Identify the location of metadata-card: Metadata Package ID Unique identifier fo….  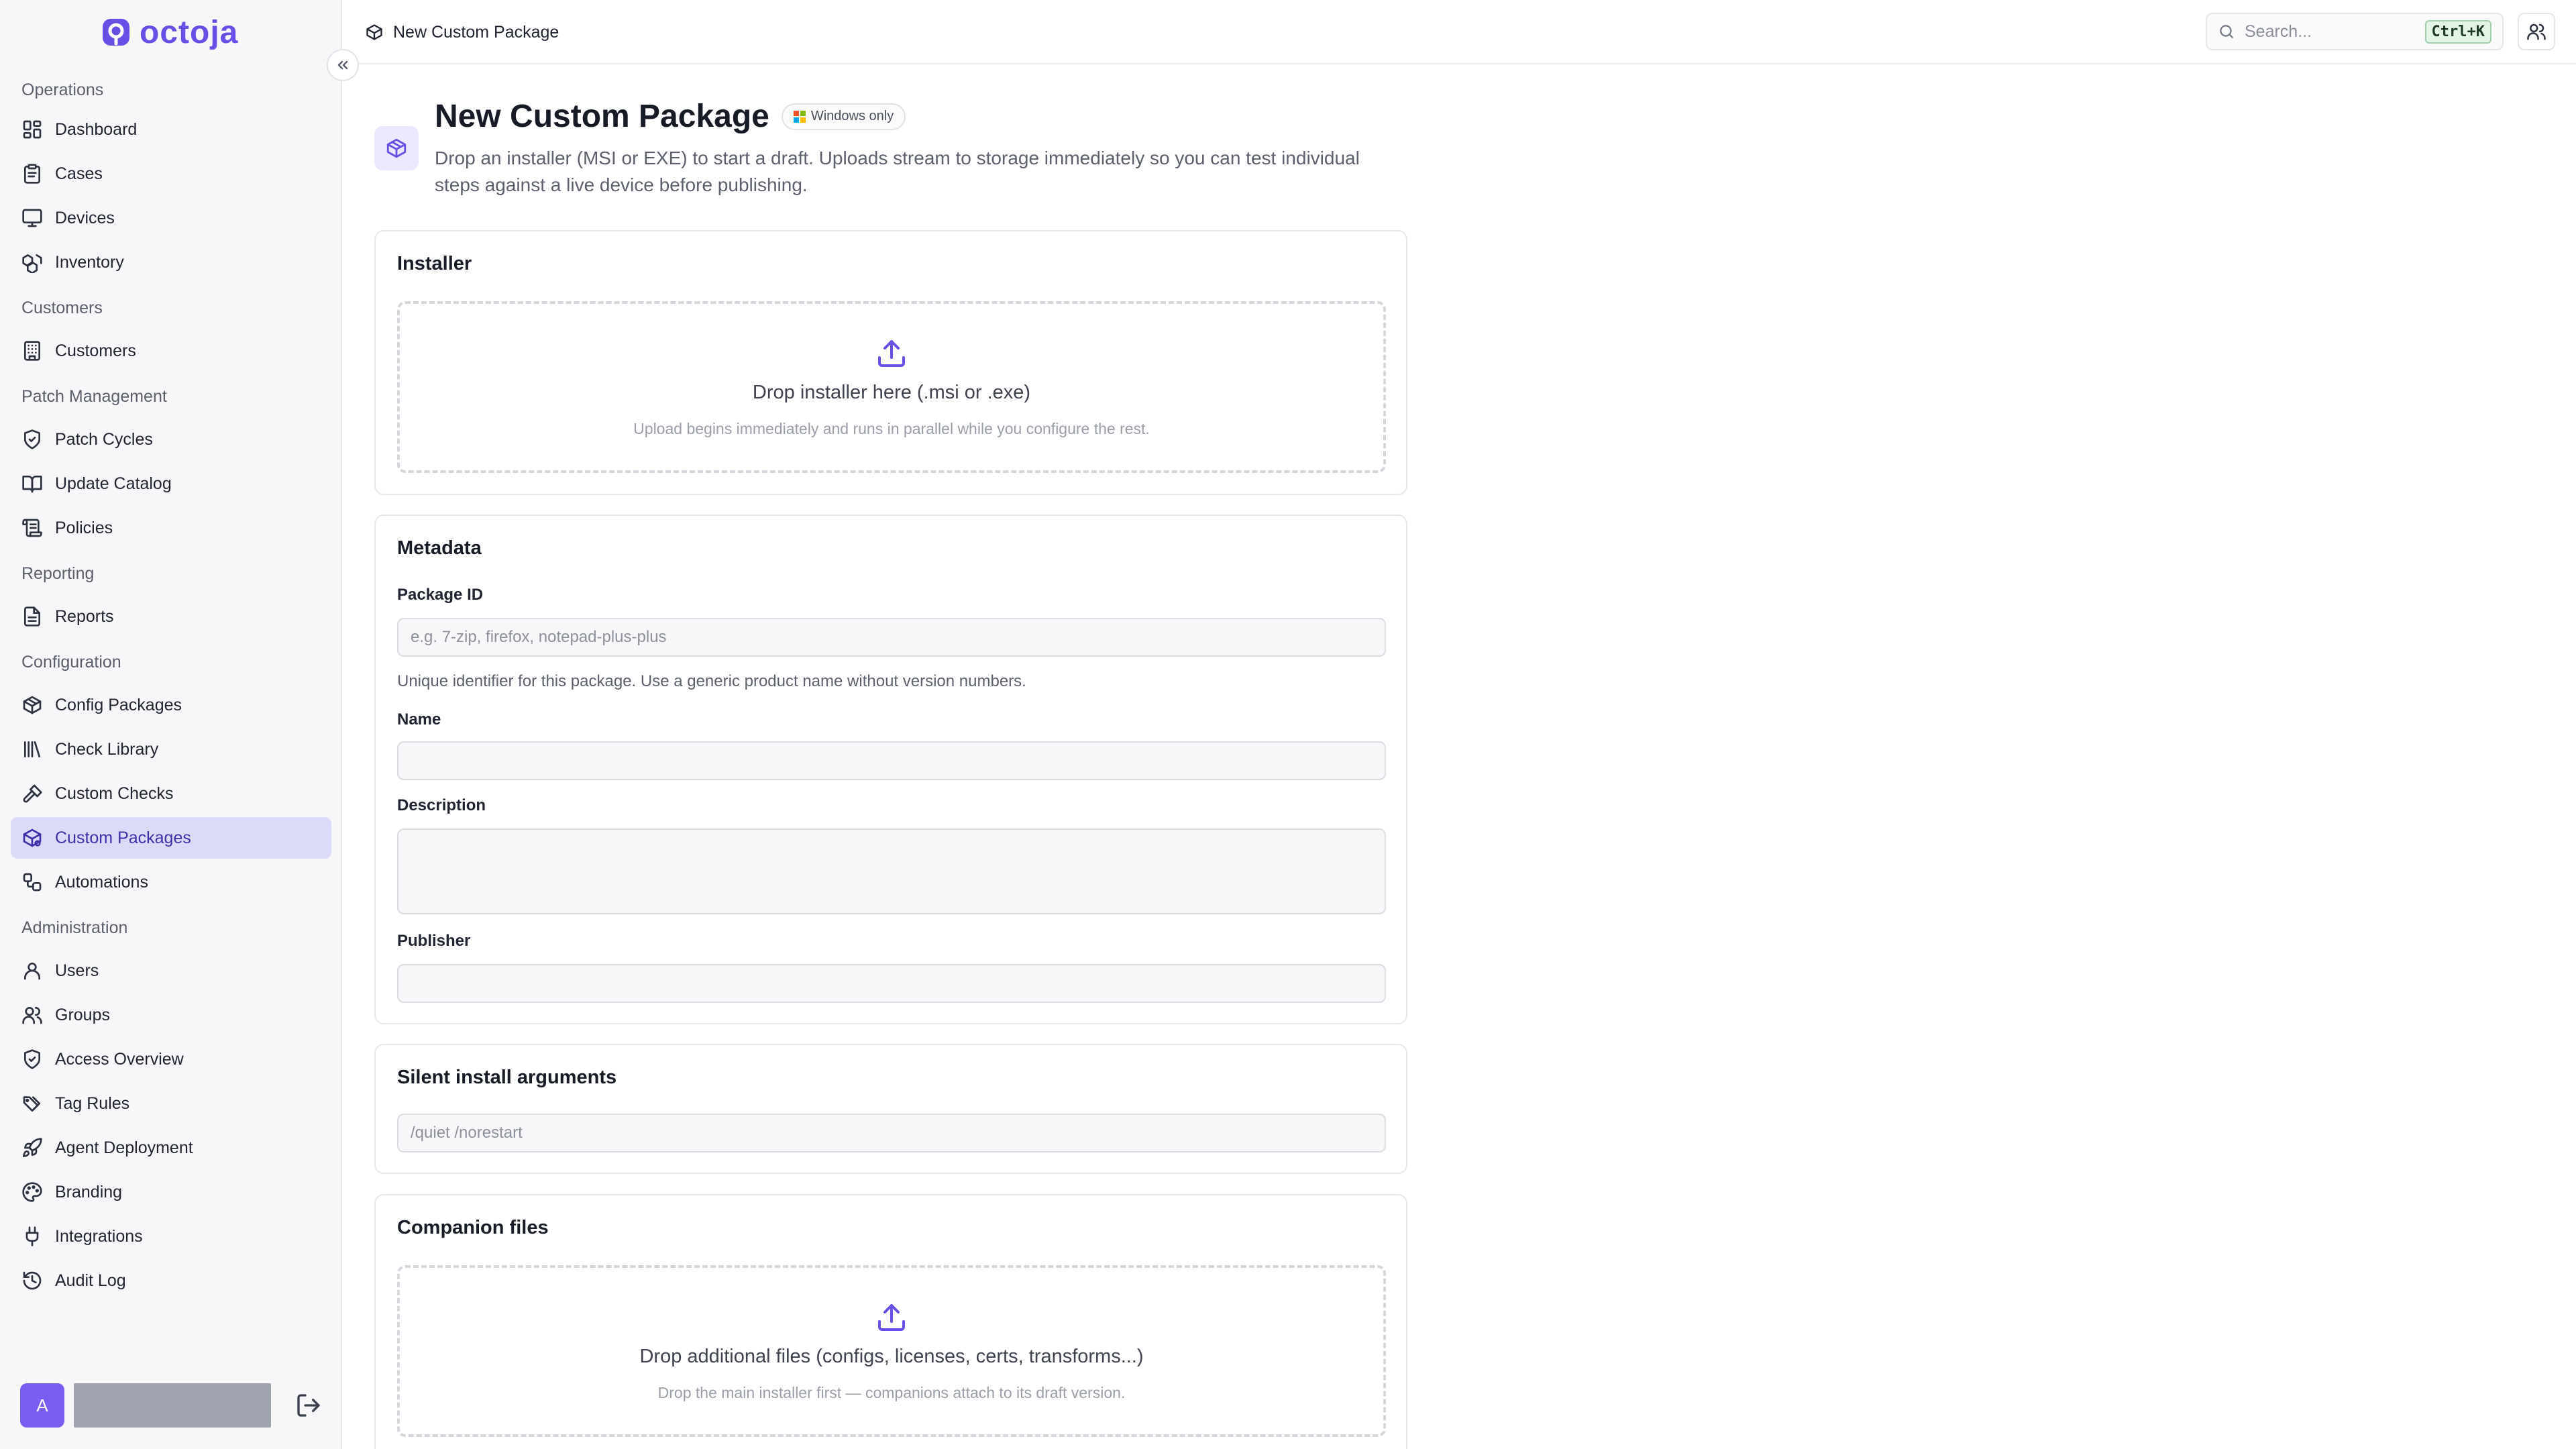
(890, 769).